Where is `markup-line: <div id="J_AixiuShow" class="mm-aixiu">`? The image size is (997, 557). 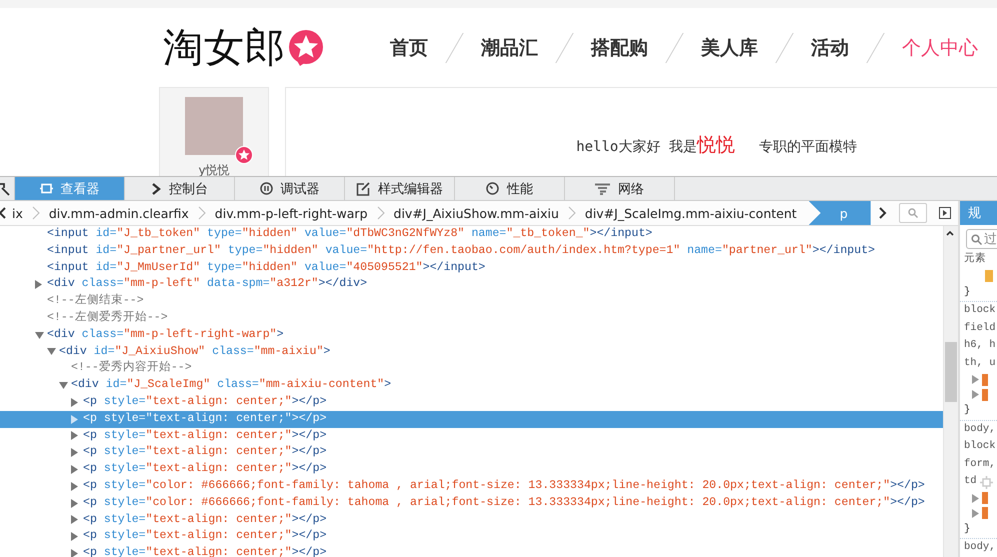
markup-line: <div id="J_AixiuShow" class="mm-aixiu"> is located at coordinates (471, 352).